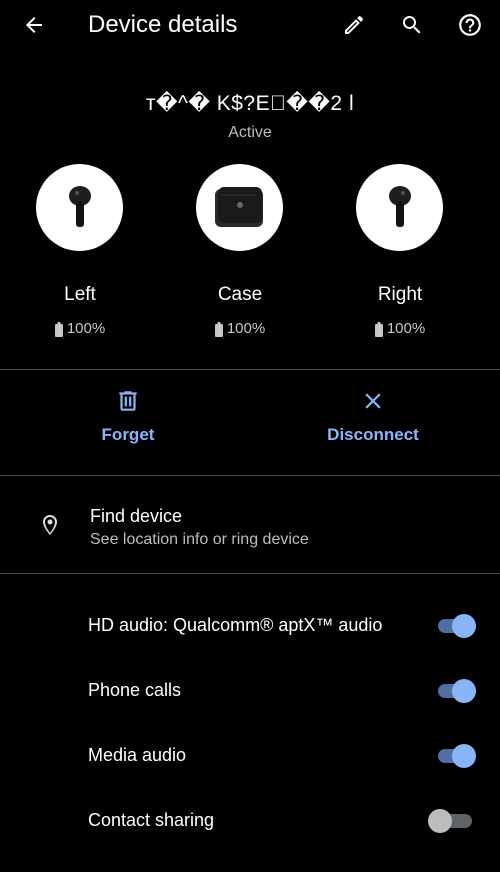 This screenshot has height=872, width=500. Describe the element at coordinates (250, 132) in the screenshot. I see `device-status: Active` at that location.